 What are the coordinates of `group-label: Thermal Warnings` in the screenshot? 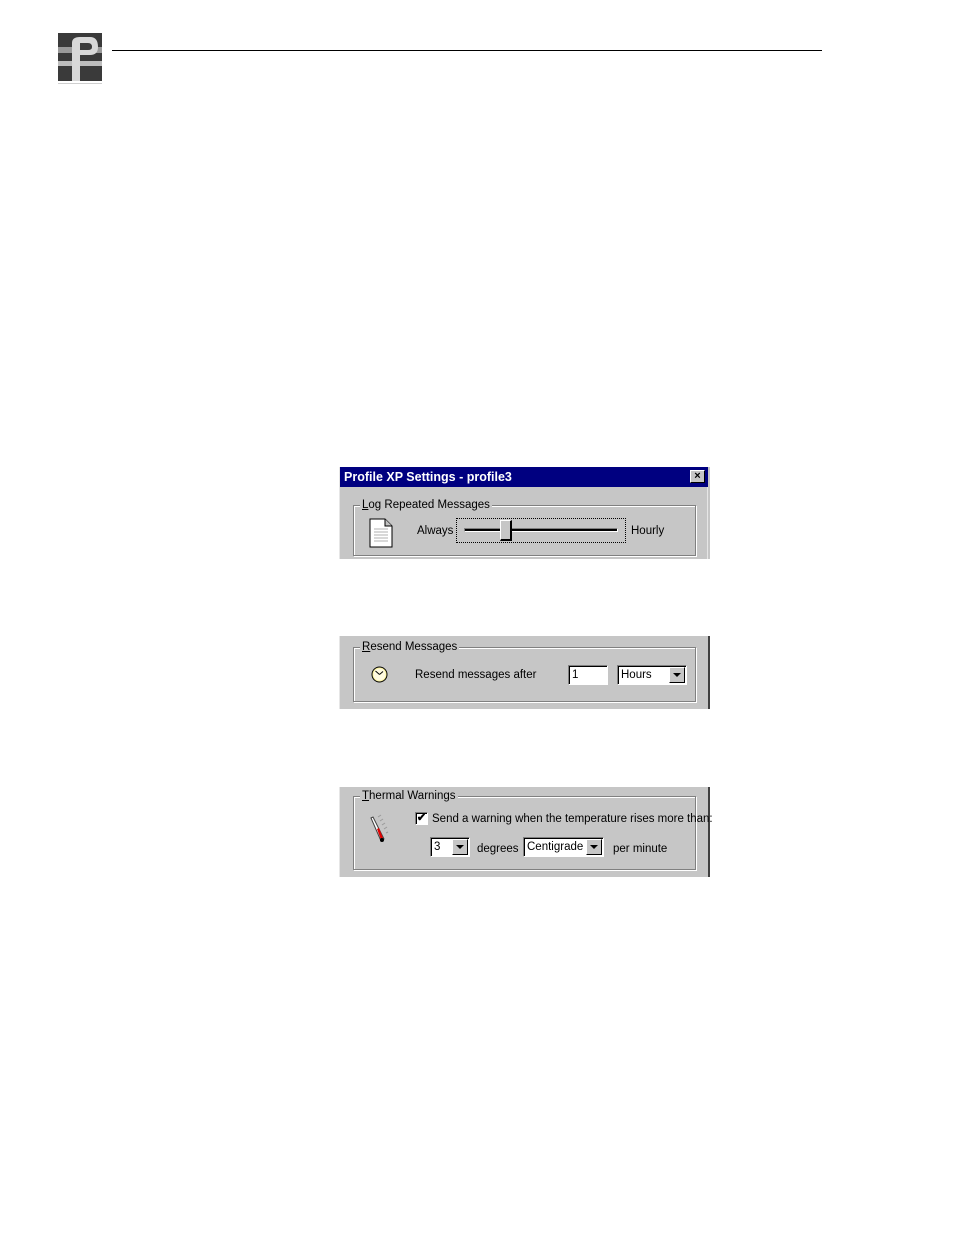 It's located at (409, 796).